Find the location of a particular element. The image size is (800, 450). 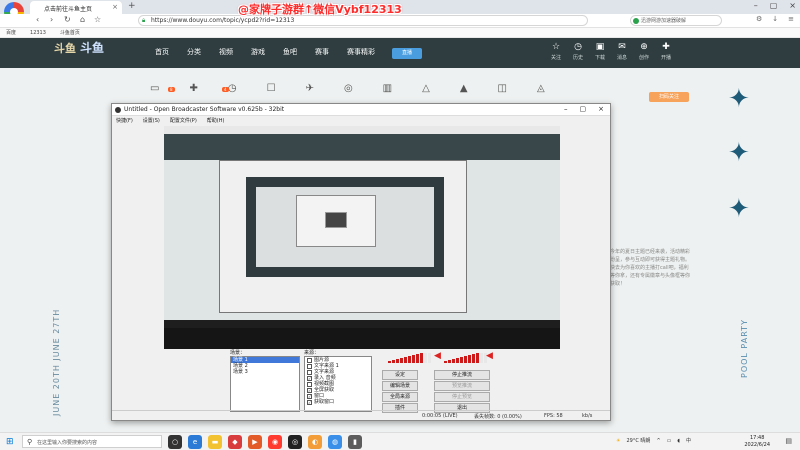

browser-search-input: 迅游网游加速器破解 is located at coordinates (676, 20).